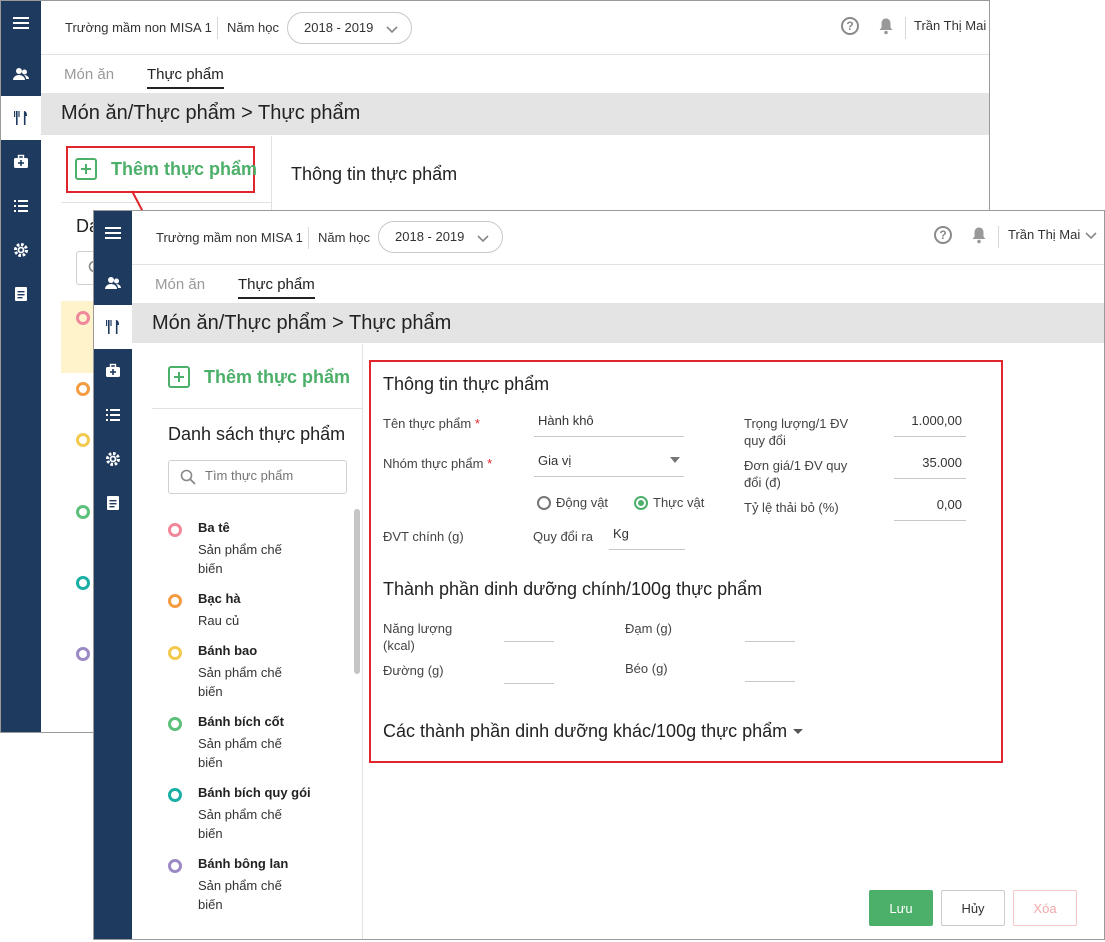 Image resolution: width=1105 pixels, height=942 pixels. I want to click on search-box, so click(257, 477).